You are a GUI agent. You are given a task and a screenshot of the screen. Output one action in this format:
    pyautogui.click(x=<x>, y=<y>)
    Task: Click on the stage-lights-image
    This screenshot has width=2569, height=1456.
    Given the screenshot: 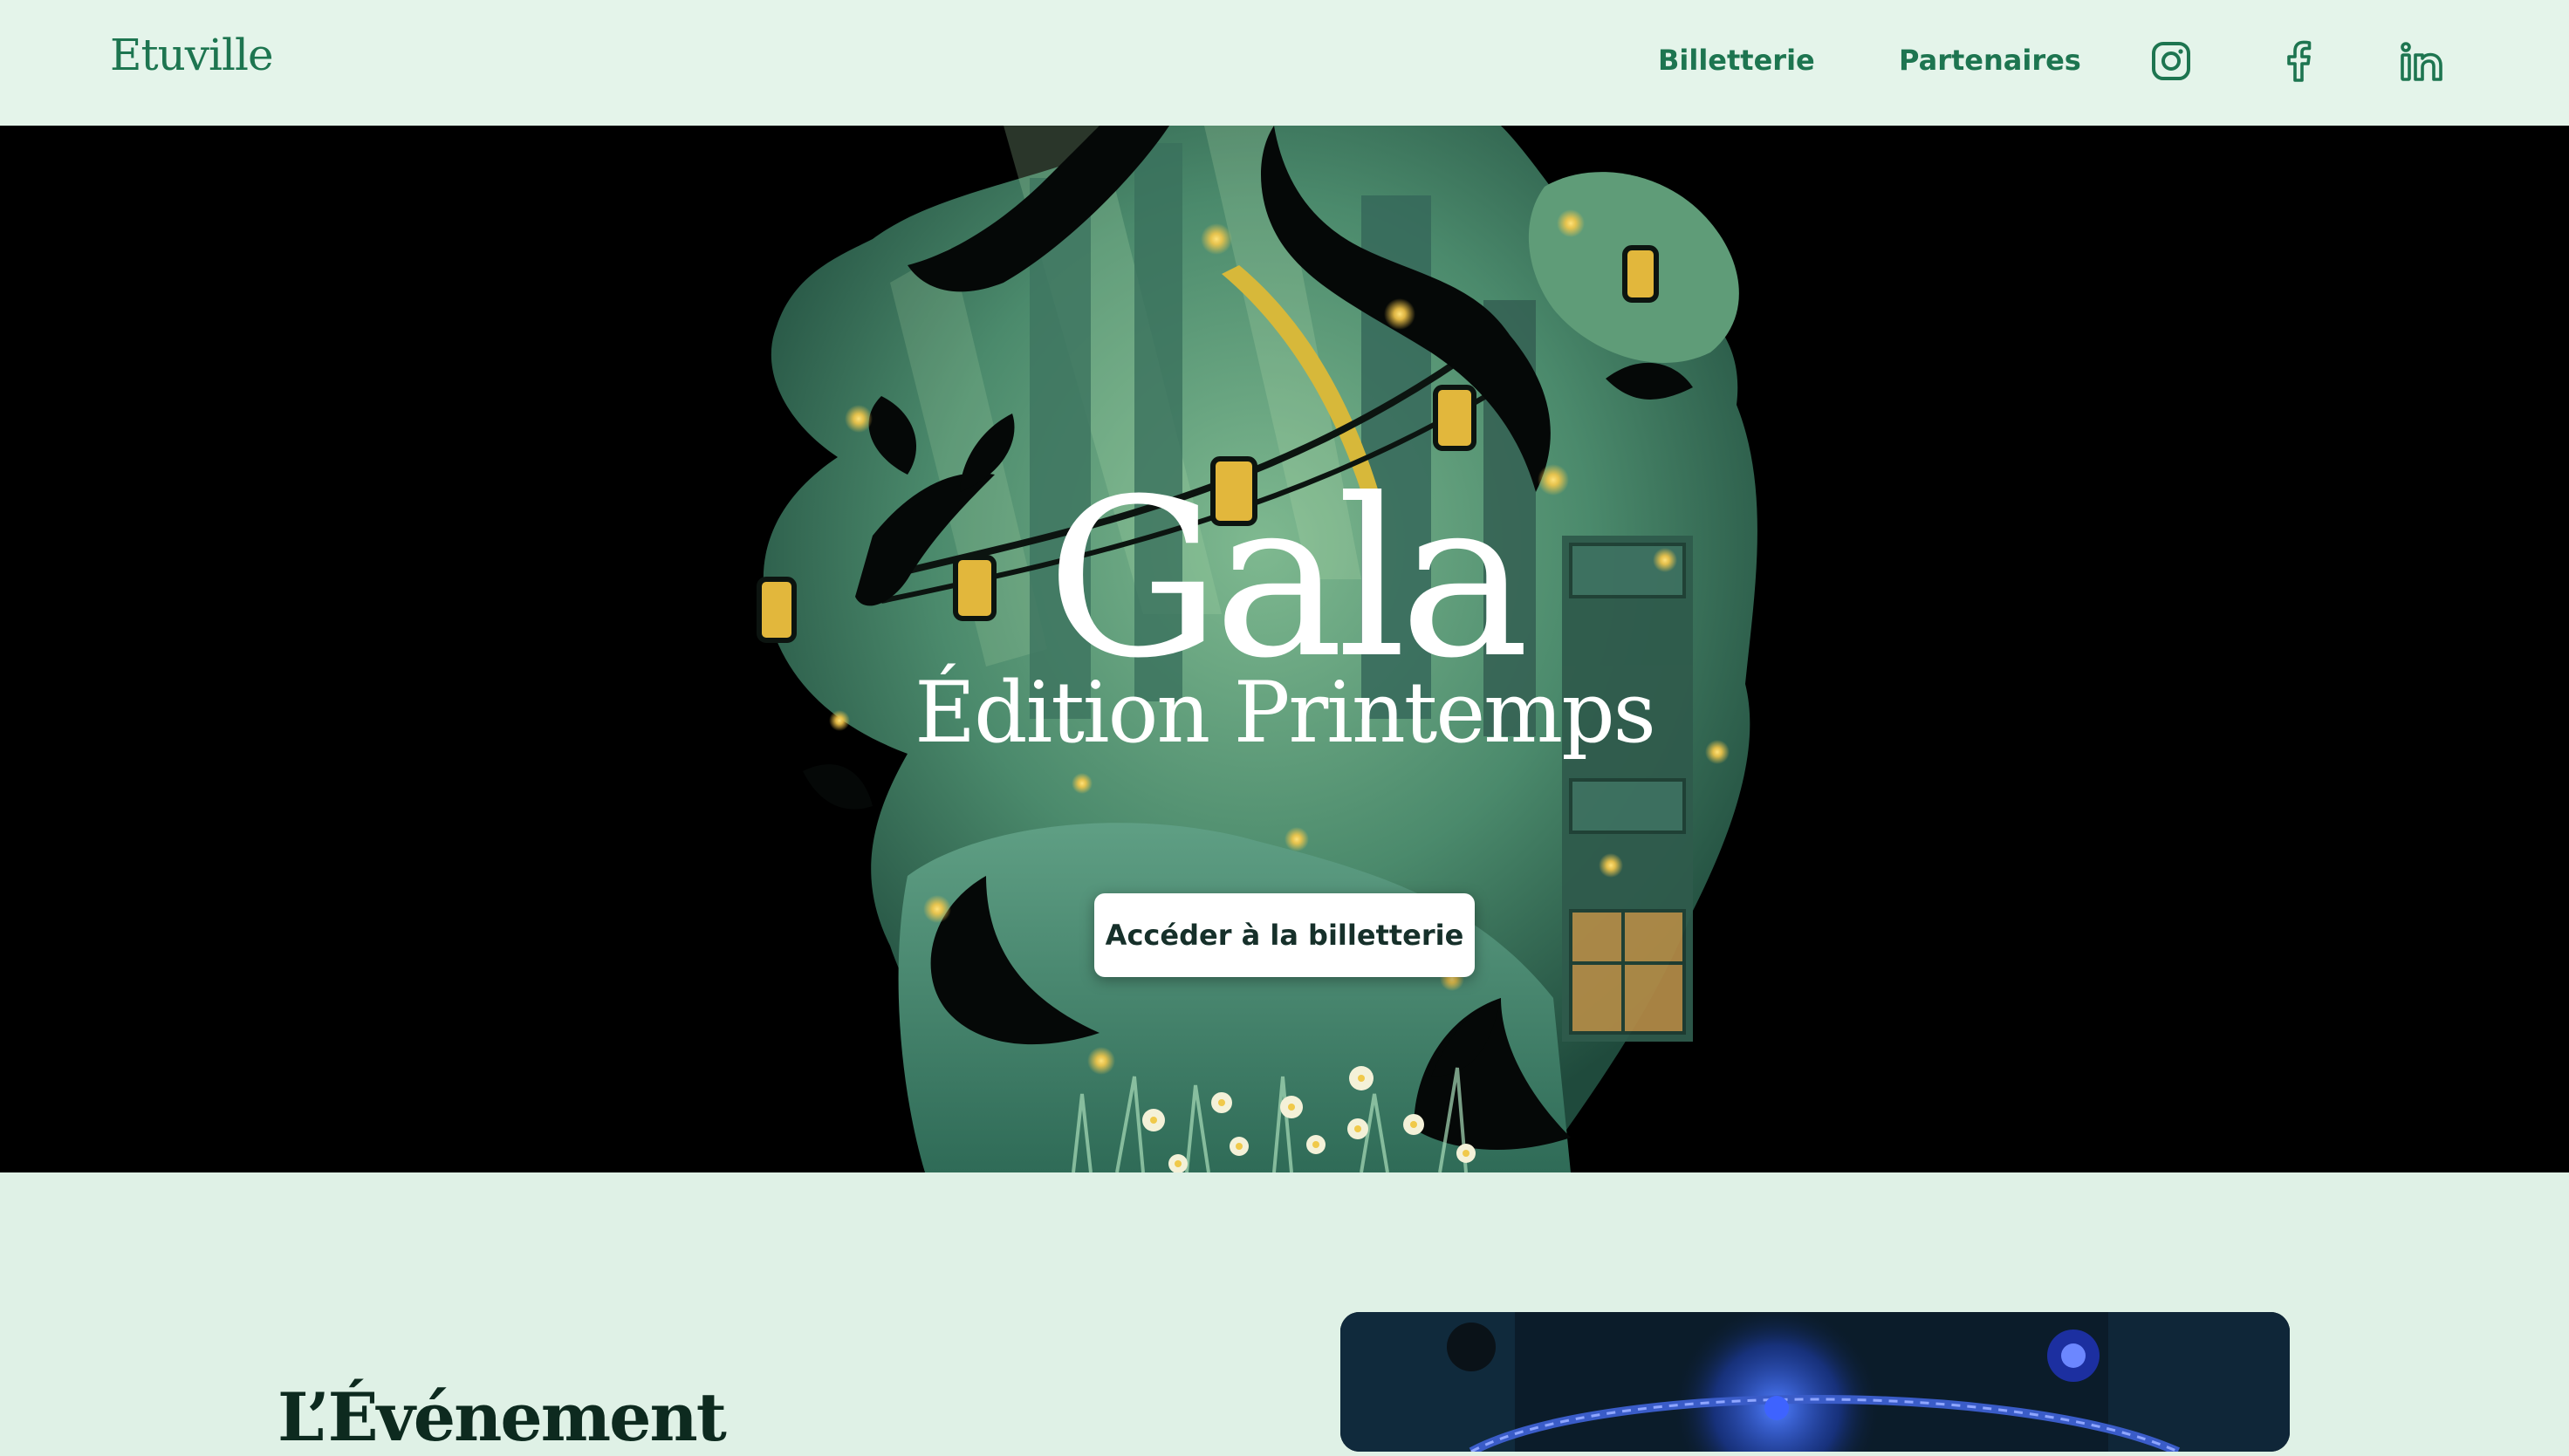 What is the action you would take?
    pyautogui.click(x=1815, y=1382)
    